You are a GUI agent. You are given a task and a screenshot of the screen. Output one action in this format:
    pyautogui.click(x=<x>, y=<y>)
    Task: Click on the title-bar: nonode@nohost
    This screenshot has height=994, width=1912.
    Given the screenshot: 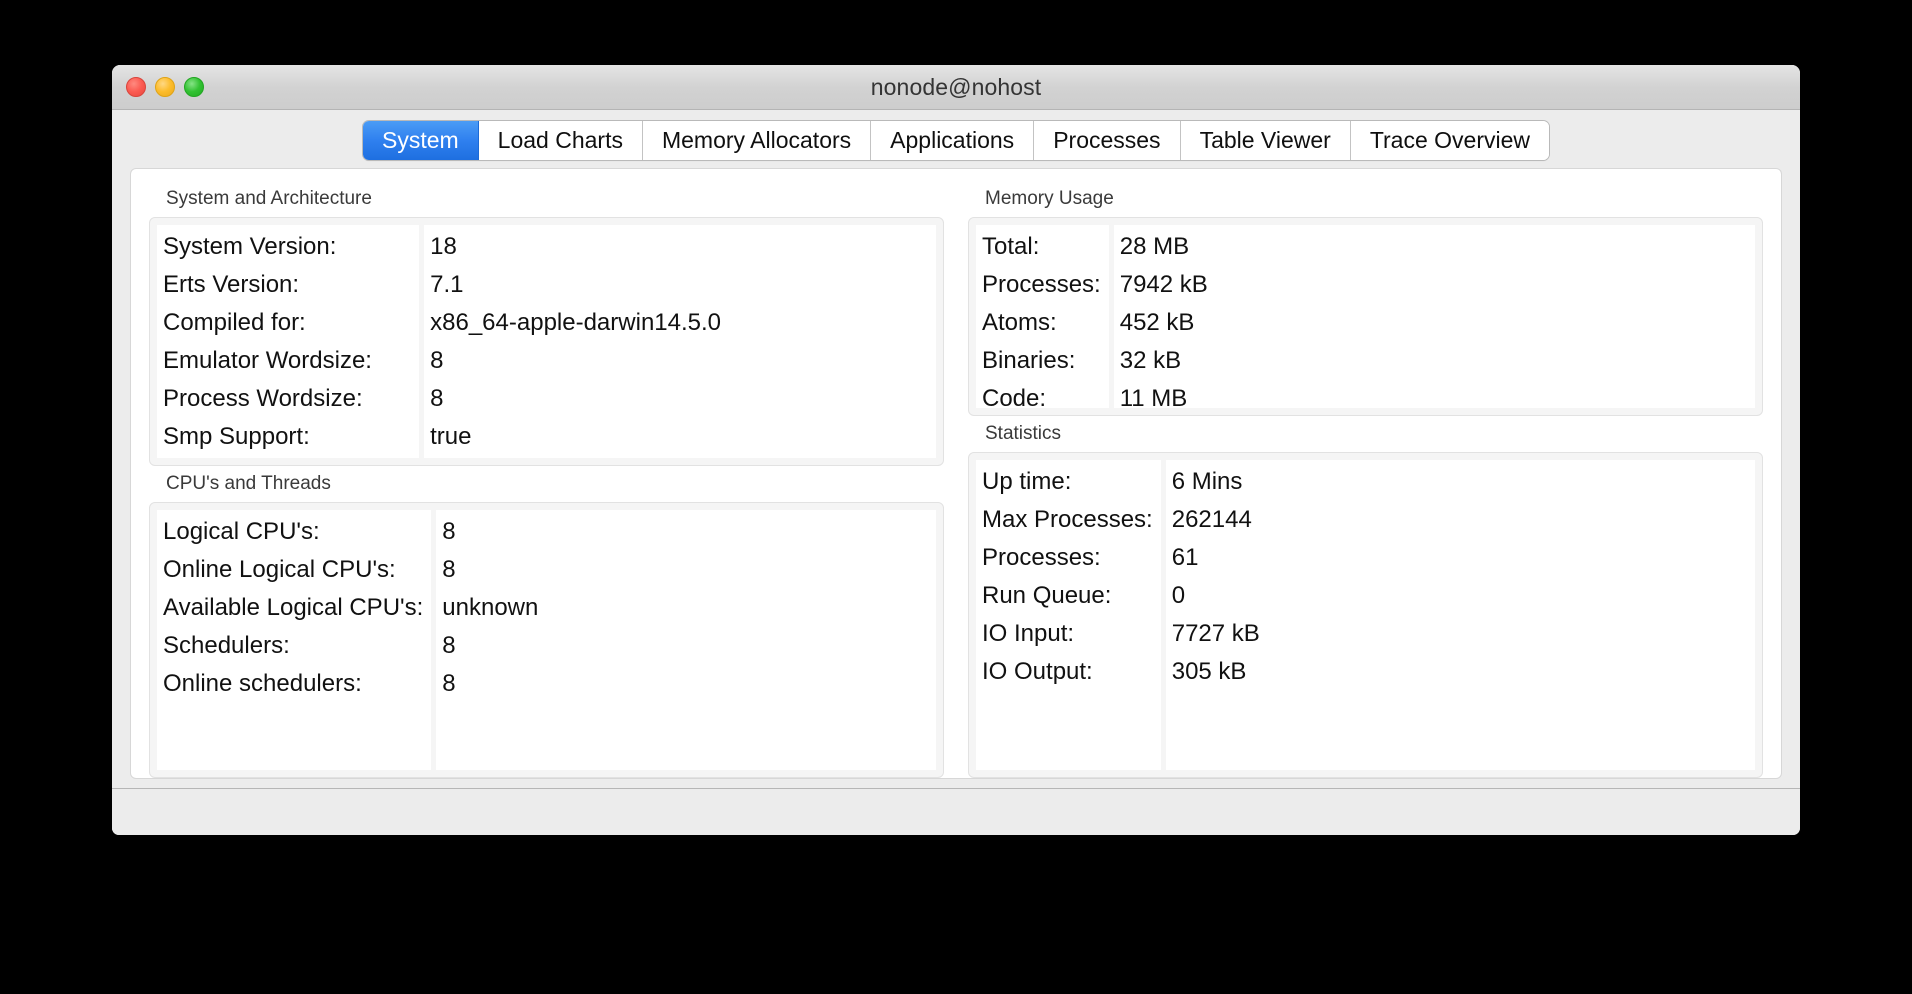 What is the action you would take?
    pyautogui.click(x=956, y=87)
    